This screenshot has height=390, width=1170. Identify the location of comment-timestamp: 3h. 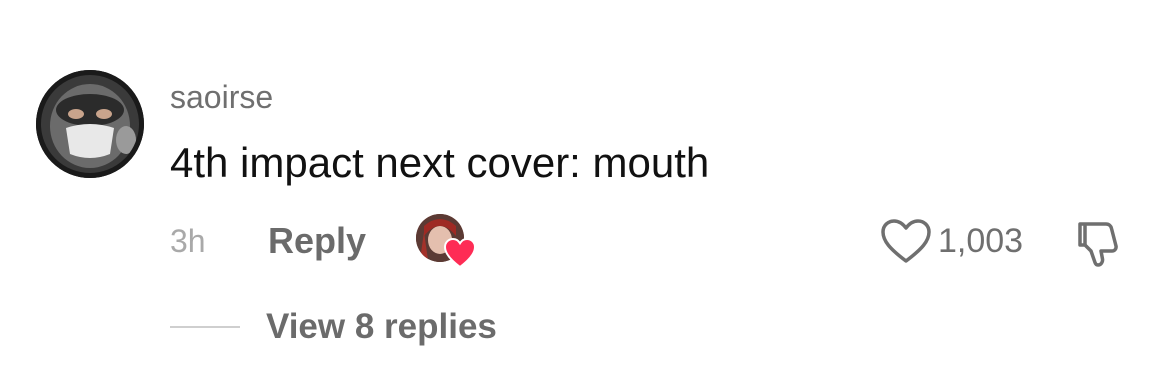
(188, 241).